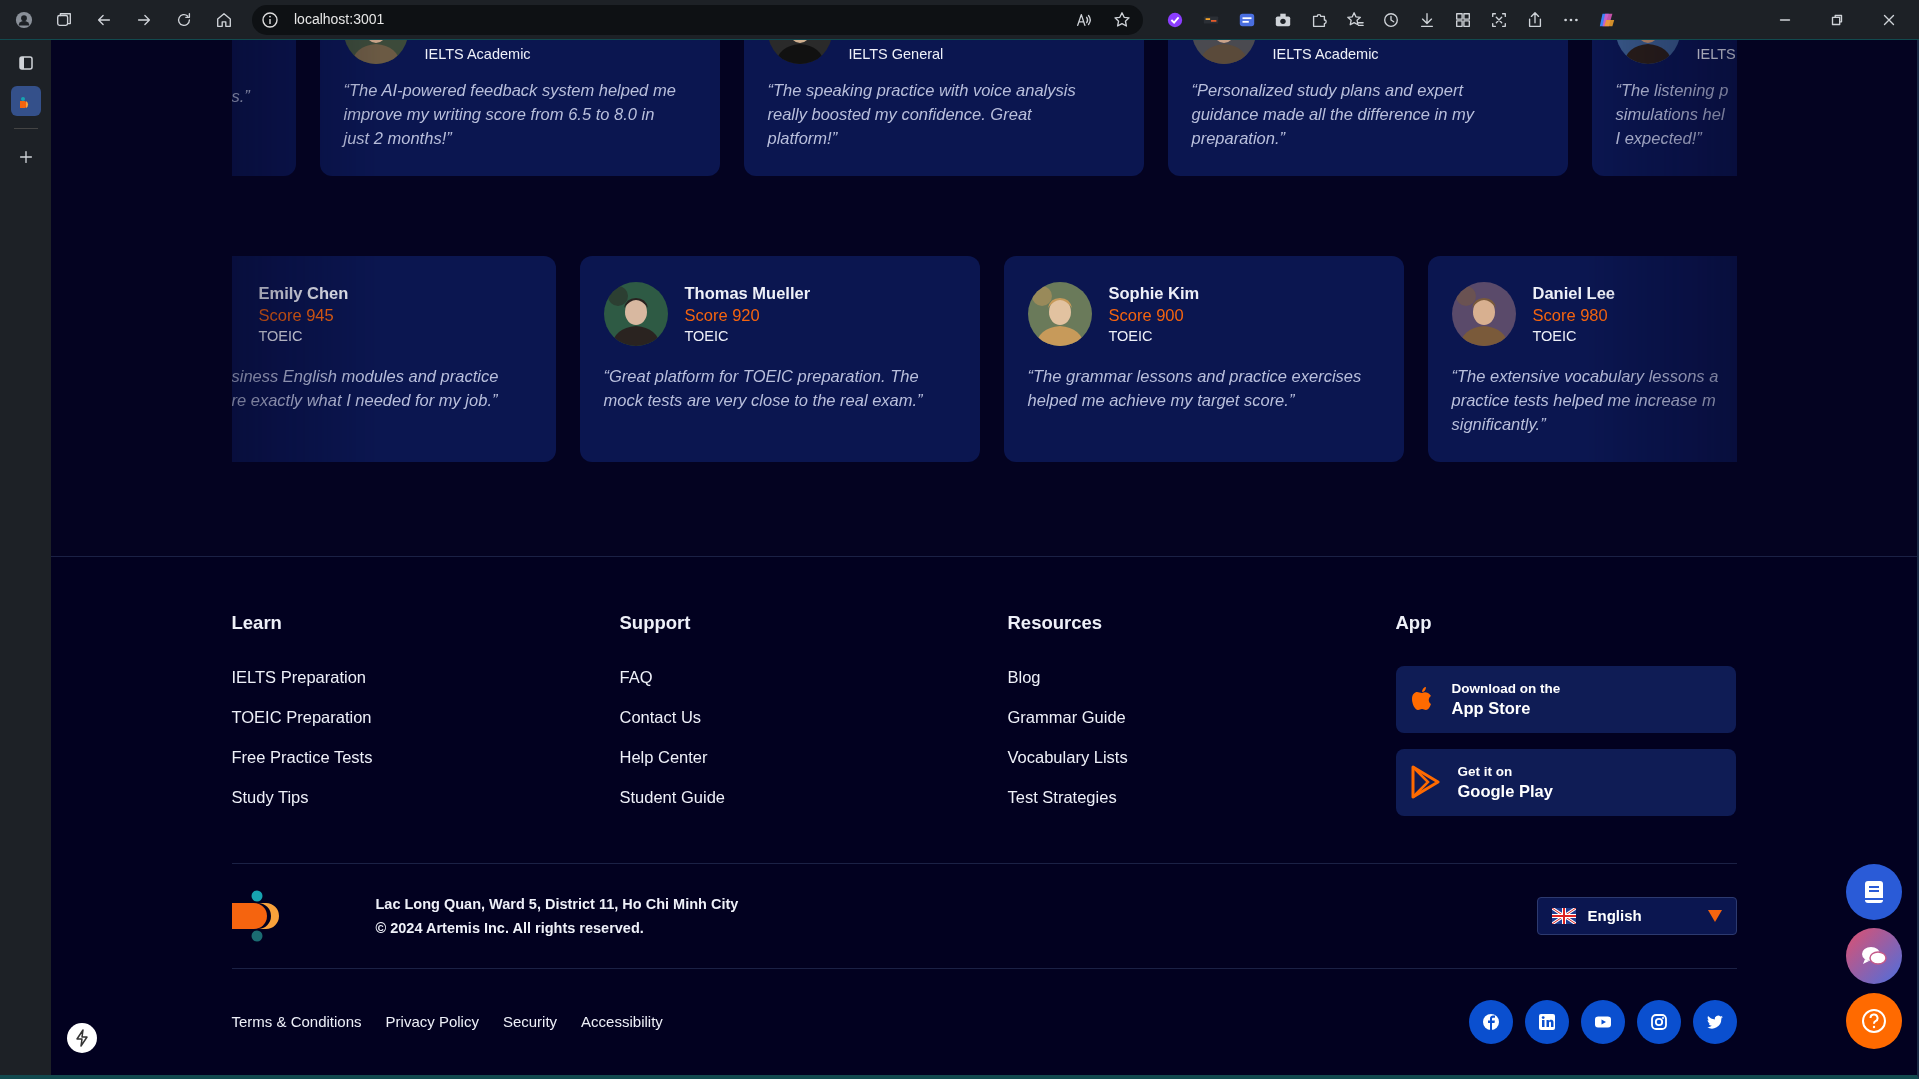  Describe the element at coordinates (401, 796) in the screenshot. I see `footer-link: Study Tips` at that location.